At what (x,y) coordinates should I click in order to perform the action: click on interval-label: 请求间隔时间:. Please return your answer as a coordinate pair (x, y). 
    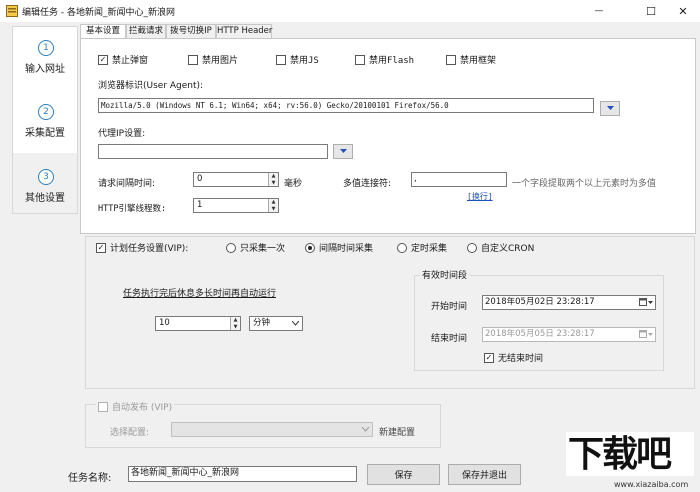
    Looking at the image, I should click on (127, 184).